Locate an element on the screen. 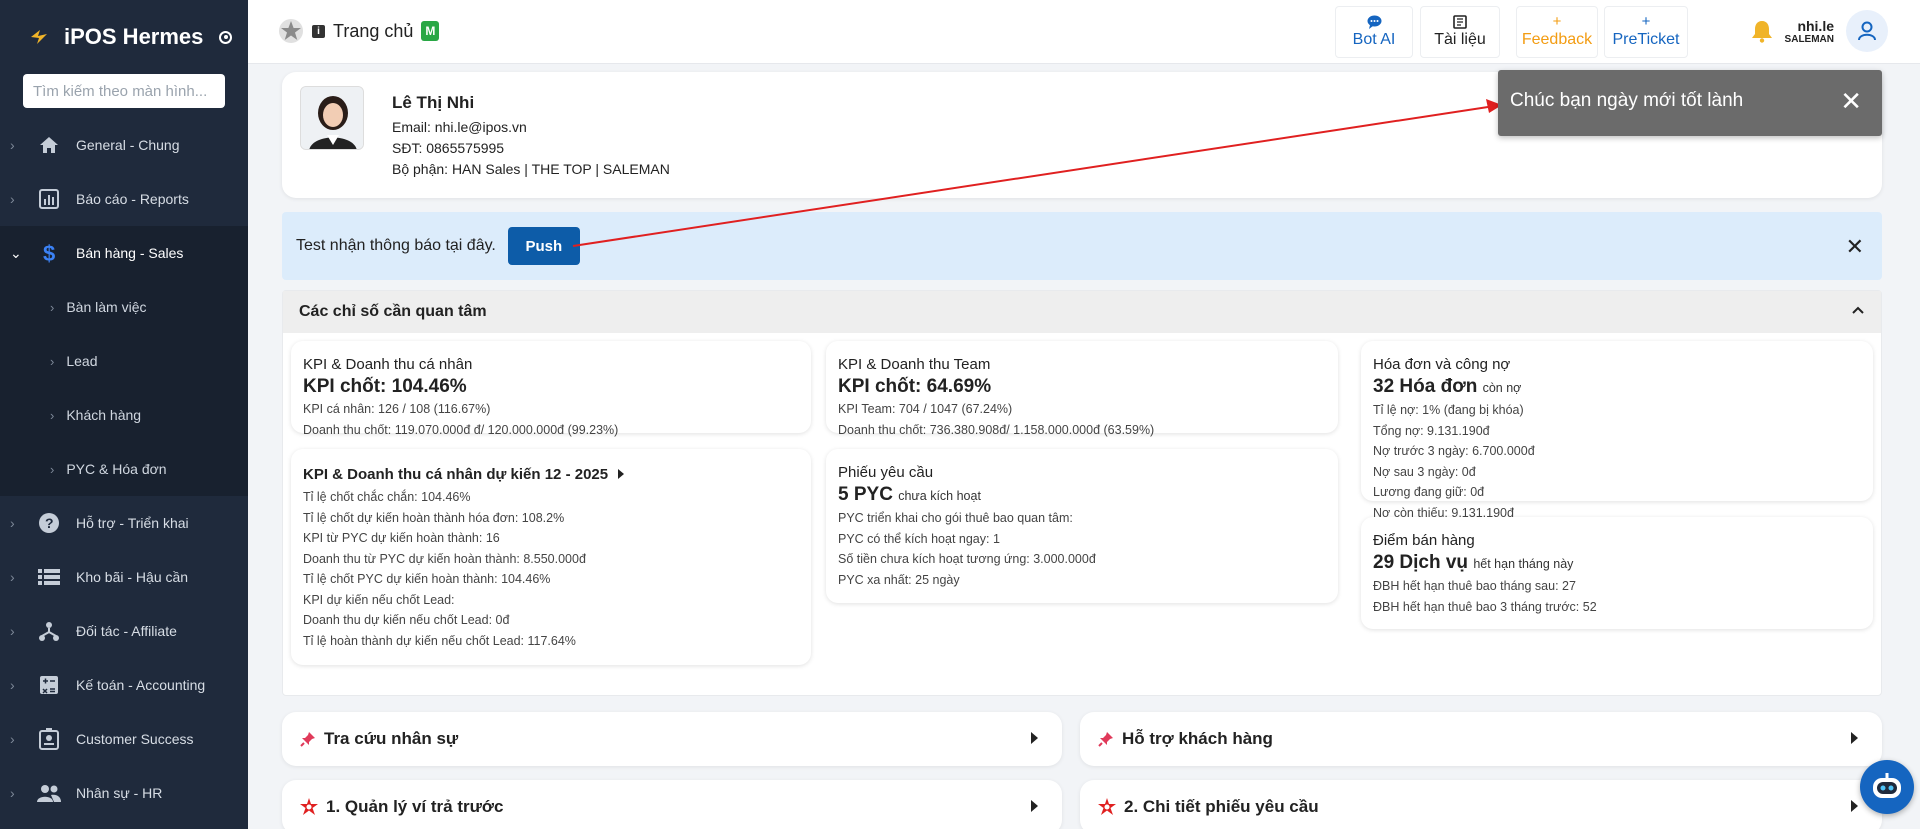 This screenshot has width=1920, height=829. sidebar-item-affiliate: › Đối tác - Affiliate is located at coordinates (124, 631).